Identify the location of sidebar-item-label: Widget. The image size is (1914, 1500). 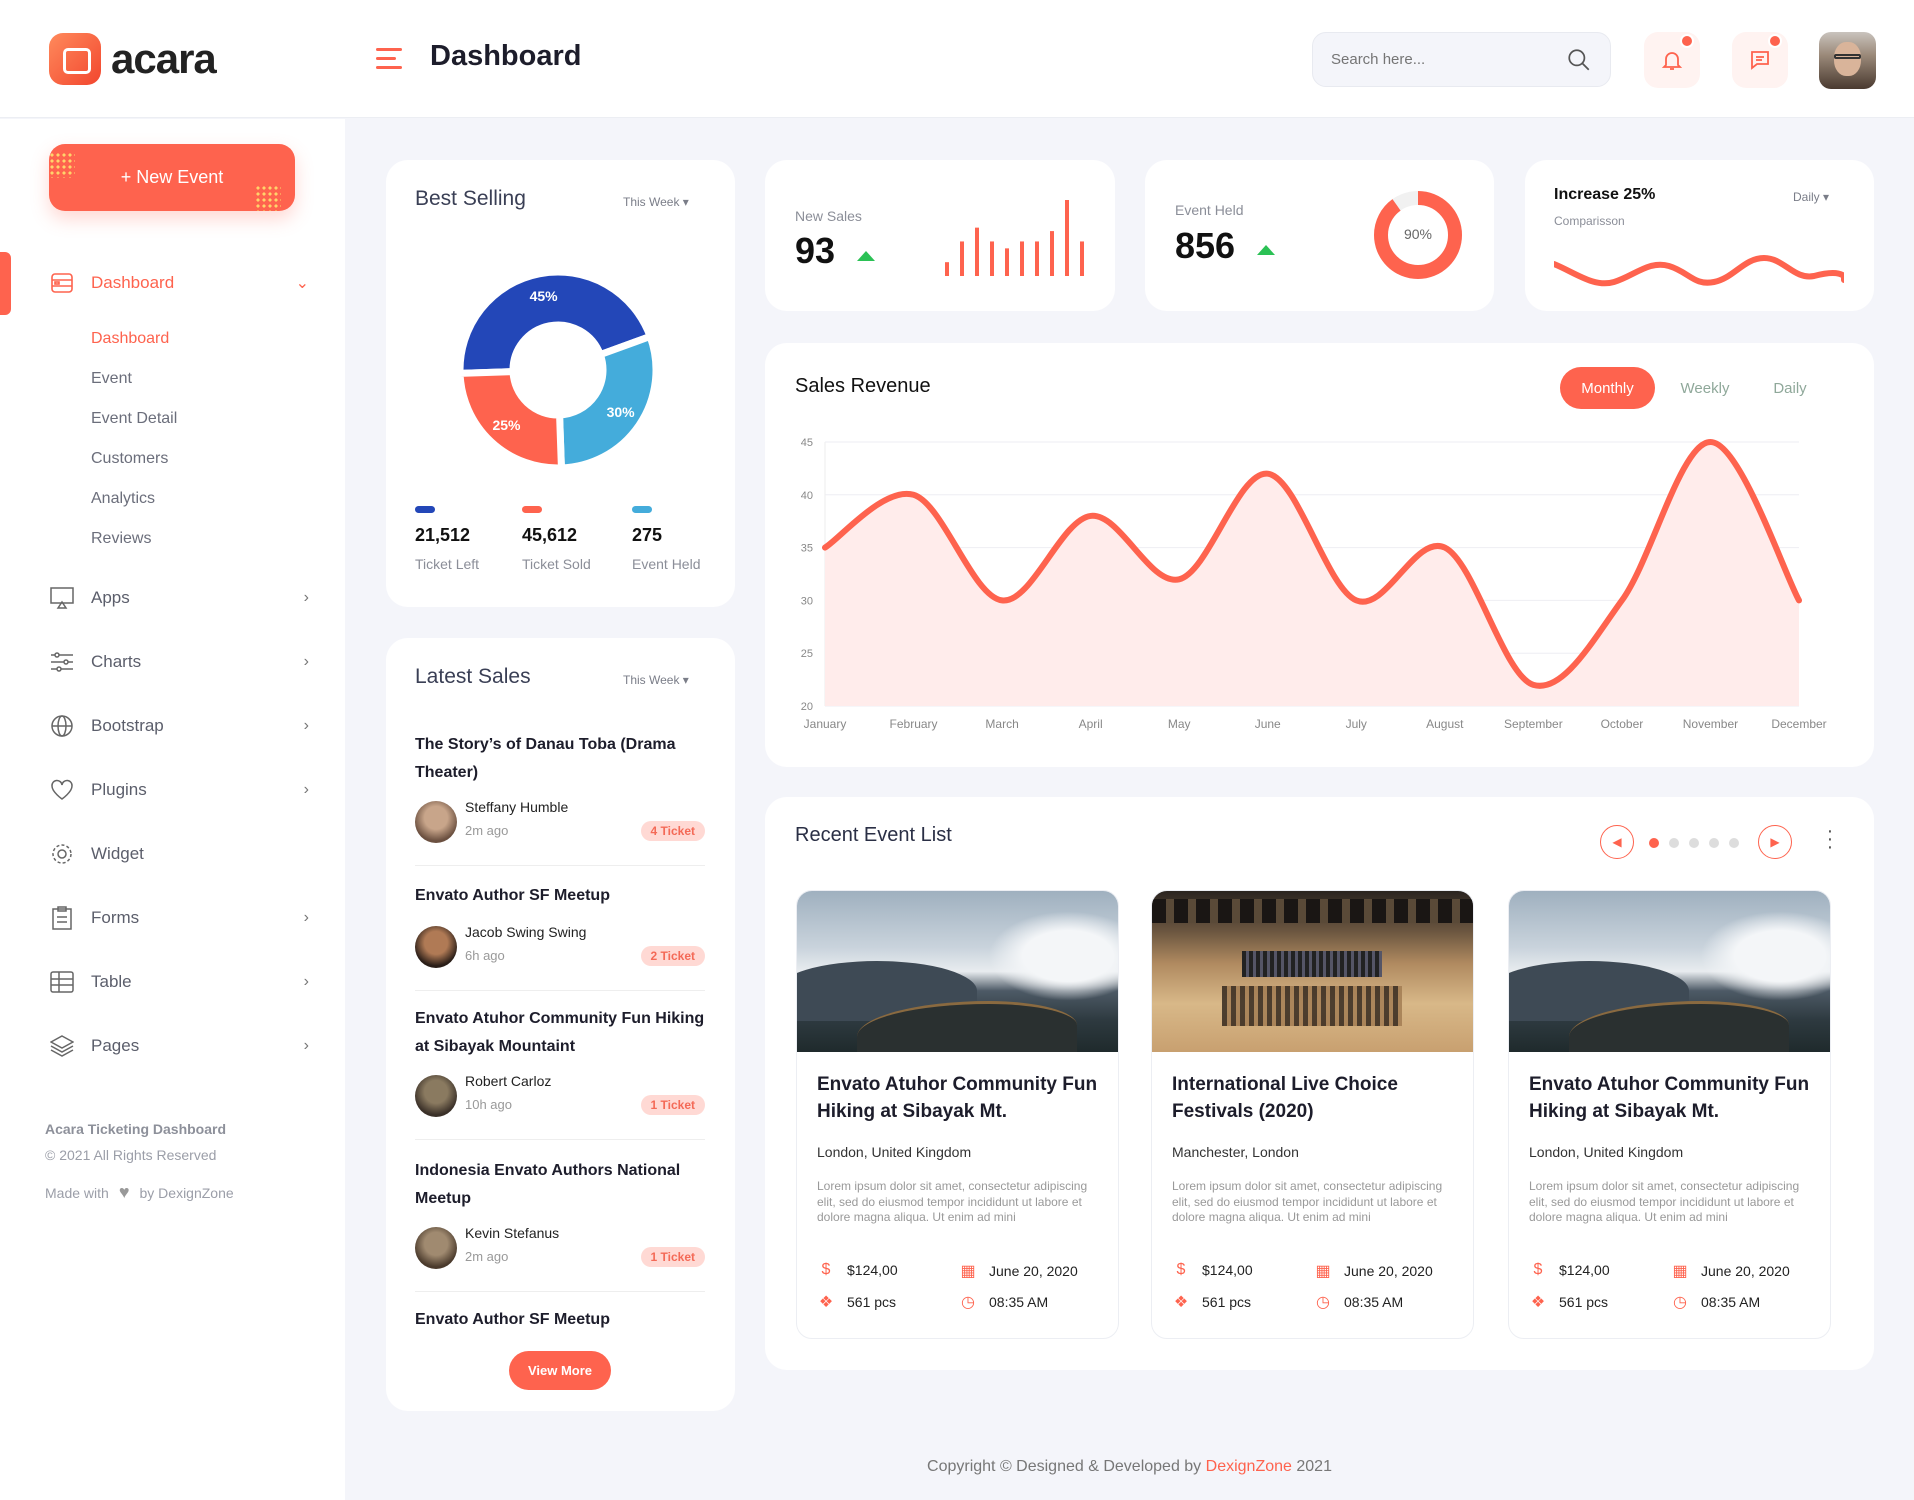
(117, 853).